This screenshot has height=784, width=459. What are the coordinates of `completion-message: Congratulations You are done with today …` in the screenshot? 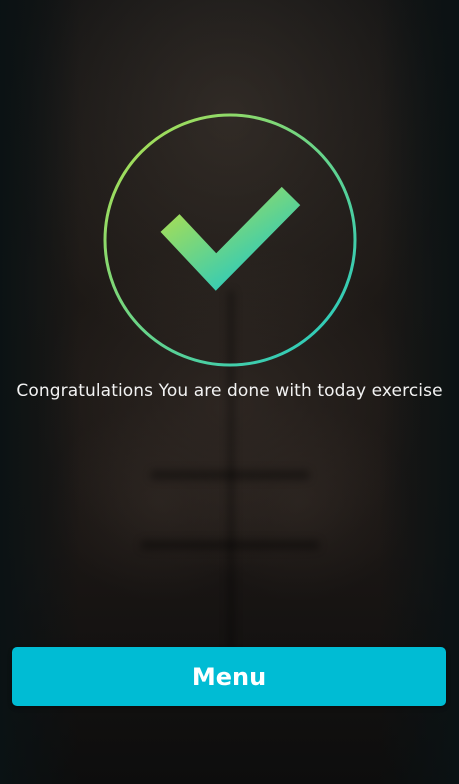 It's located at (229, 391).